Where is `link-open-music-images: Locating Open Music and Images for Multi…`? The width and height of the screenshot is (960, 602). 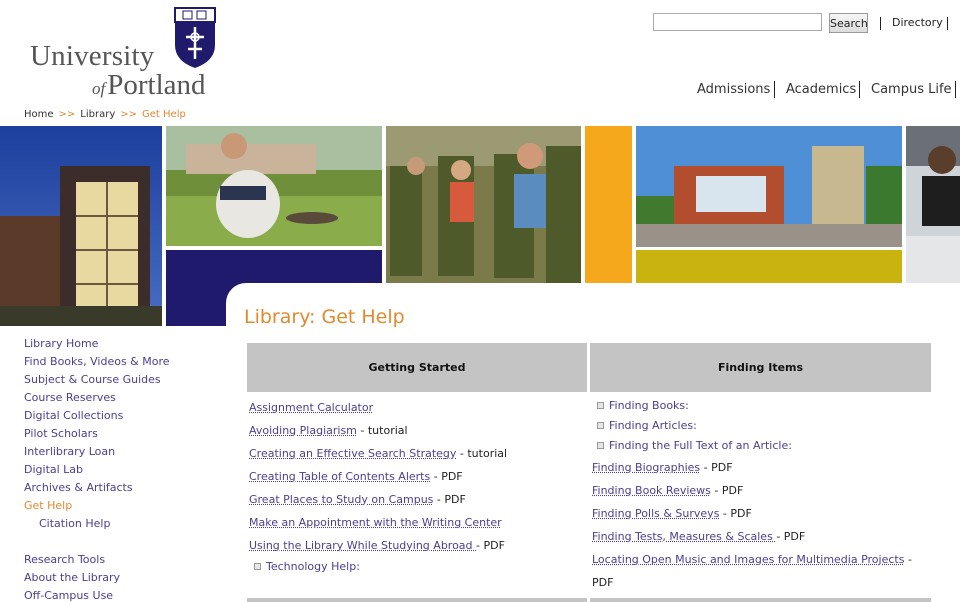 link-open-music-images: Locating Open Music and Images for Multi… is located at coordinates (748, 559).